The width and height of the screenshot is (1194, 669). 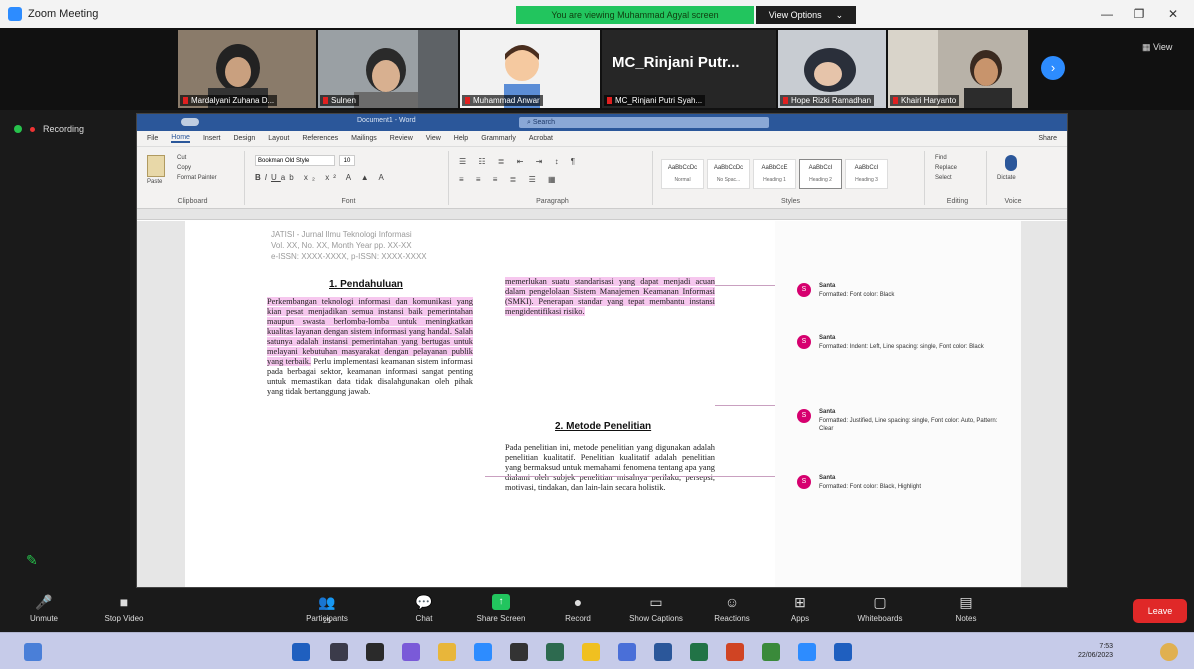 I want to click on zoom-icon, so click(x=807, y=652).